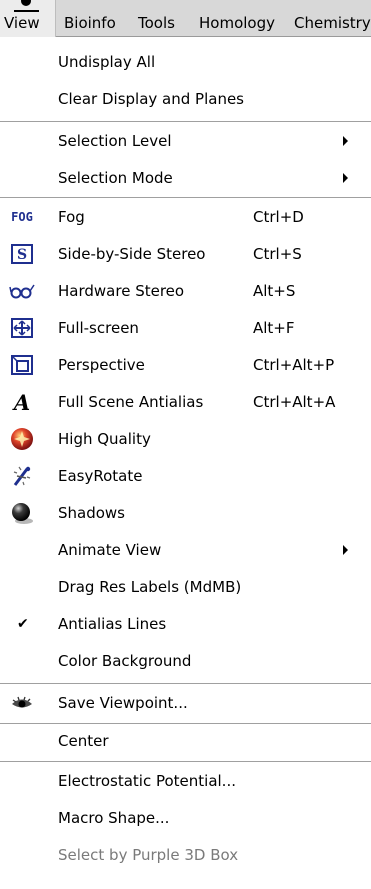 The height and width of the screenshot is (889, 371). What do you see at coordinates (237, 23) in the screenshot?
I see `menu-homology: Homology` at bounding box center [237, 23].